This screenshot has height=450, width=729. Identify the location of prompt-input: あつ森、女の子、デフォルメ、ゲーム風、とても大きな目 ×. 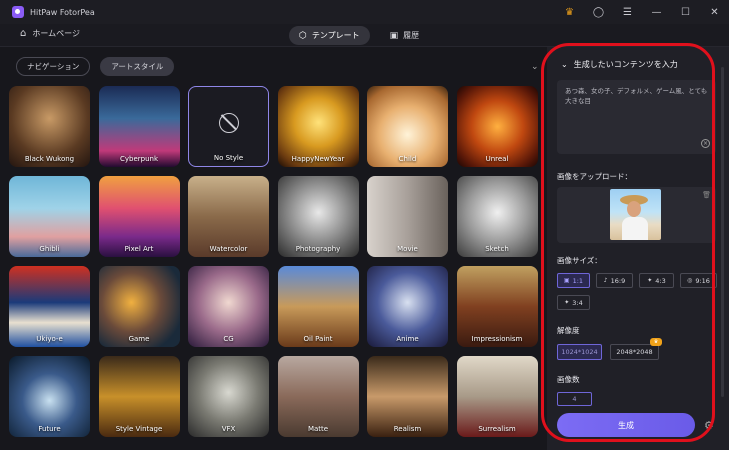
(636, 117).